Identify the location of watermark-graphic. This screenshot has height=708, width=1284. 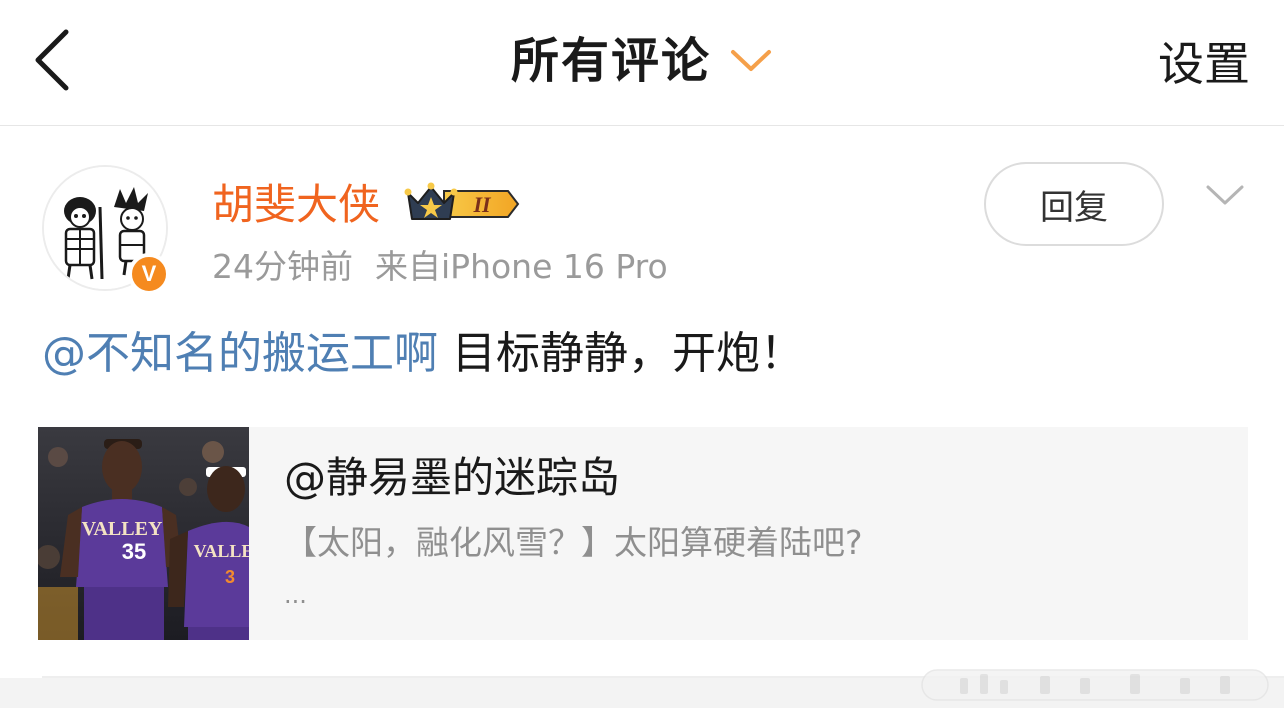
(1095, 682).